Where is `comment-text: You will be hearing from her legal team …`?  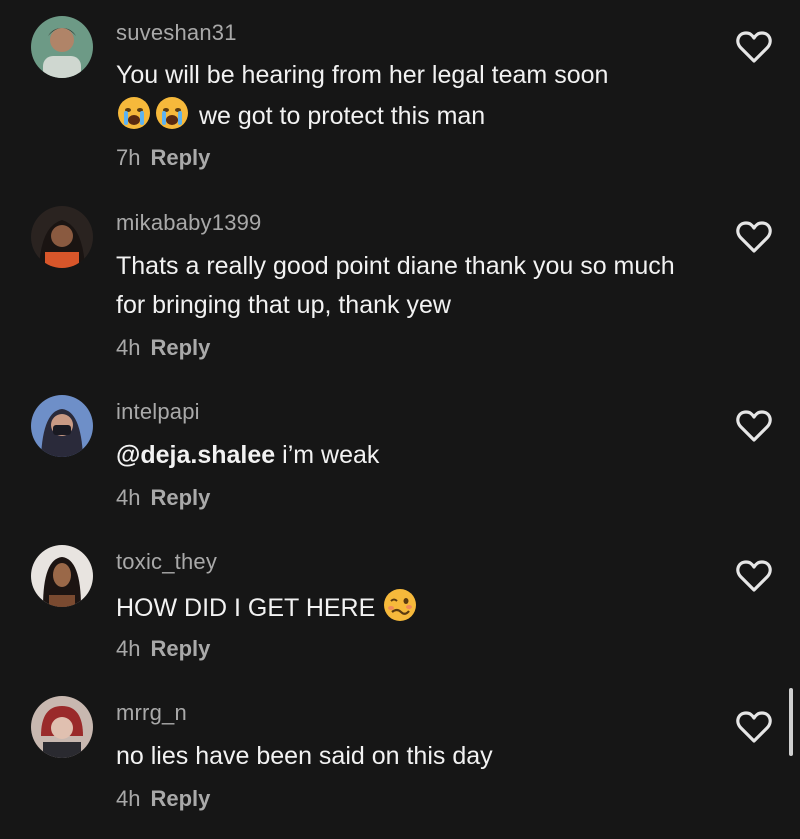 comment-text: You will be hearing from her legal team … is located at coordinates (411, 96).